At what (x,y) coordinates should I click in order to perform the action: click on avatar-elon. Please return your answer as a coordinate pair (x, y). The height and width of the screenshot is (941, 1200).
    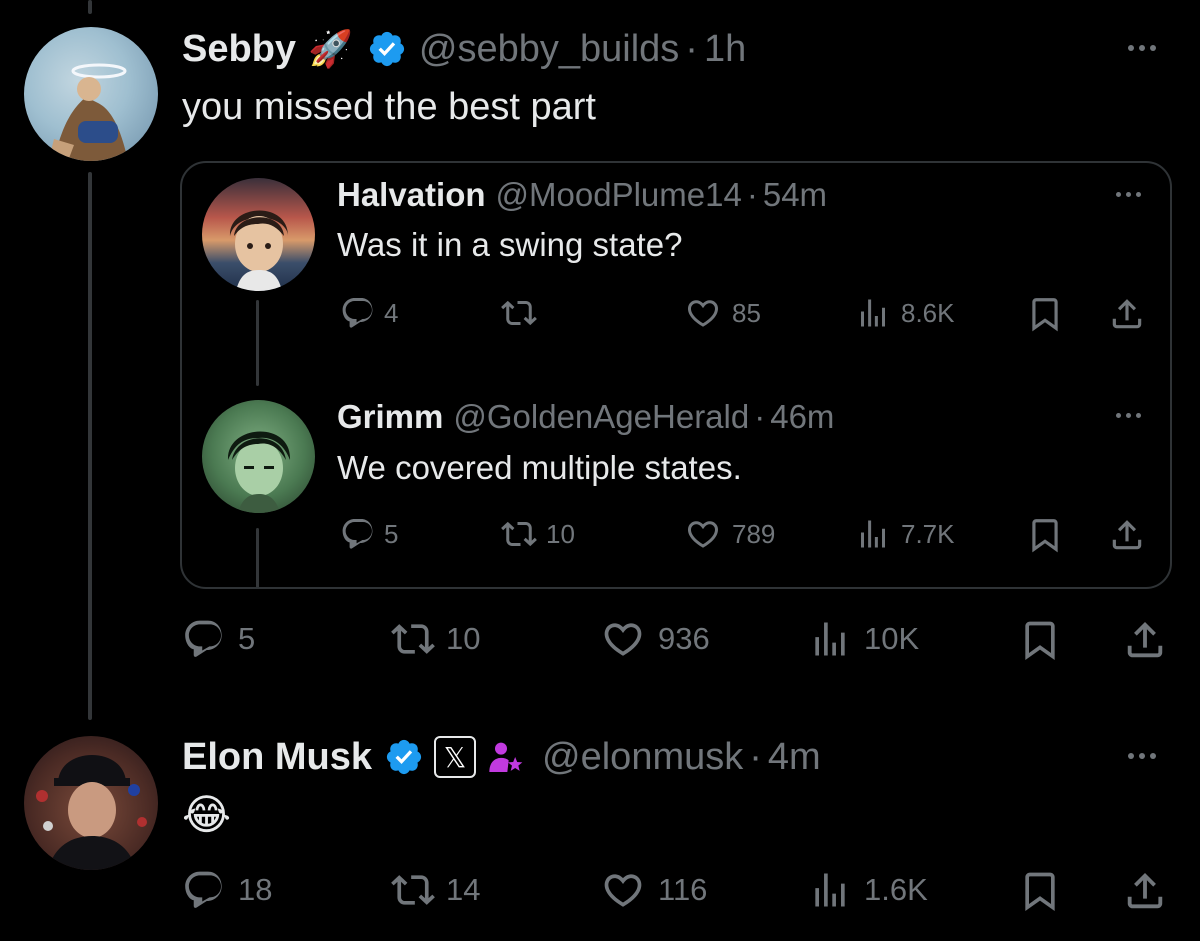
    Looking at the image, I should click on (91, 803).